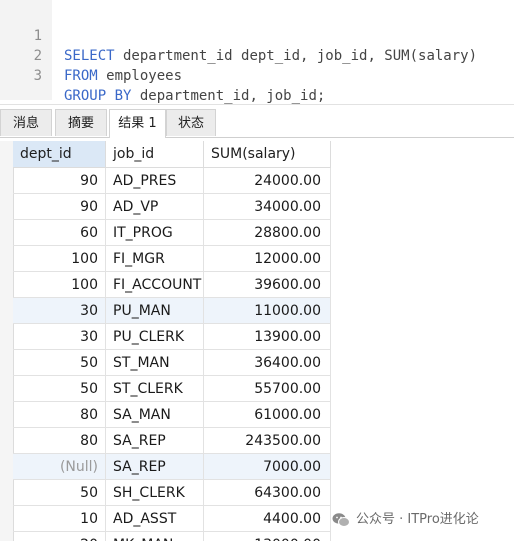 Image resolution: width=514 pixels, height=541 pixels. What do you see at coordinates (267, 389) in the screenshot?
I see `cell-sum-salary: 55700.00` at bounding box center [267, 389].